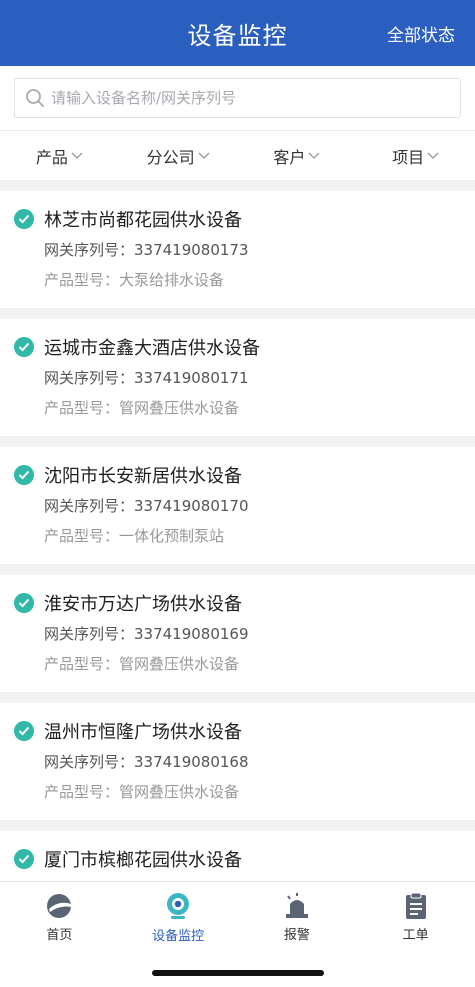  I want to click on gateway-serial: 网关序列号：337419080173, so click(146, 250).